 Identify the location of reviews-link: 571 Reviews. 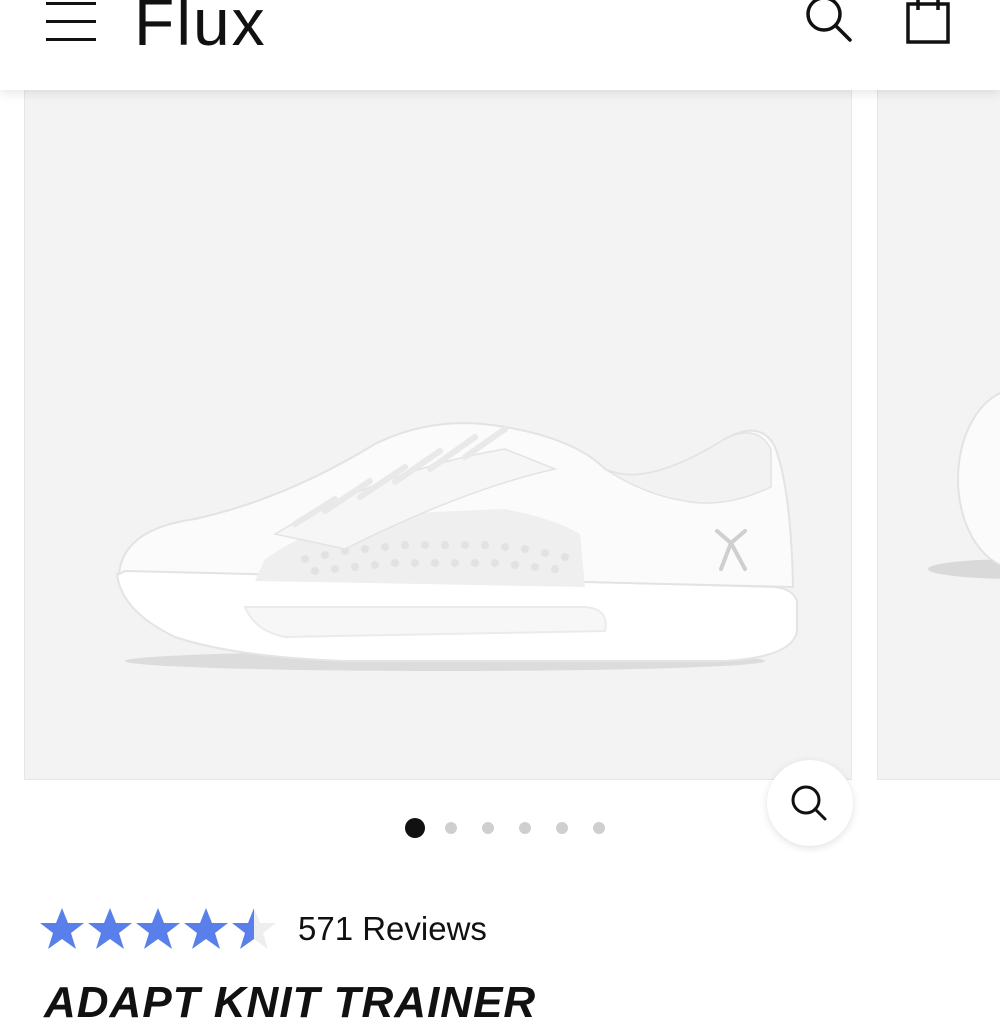
(392, 929).